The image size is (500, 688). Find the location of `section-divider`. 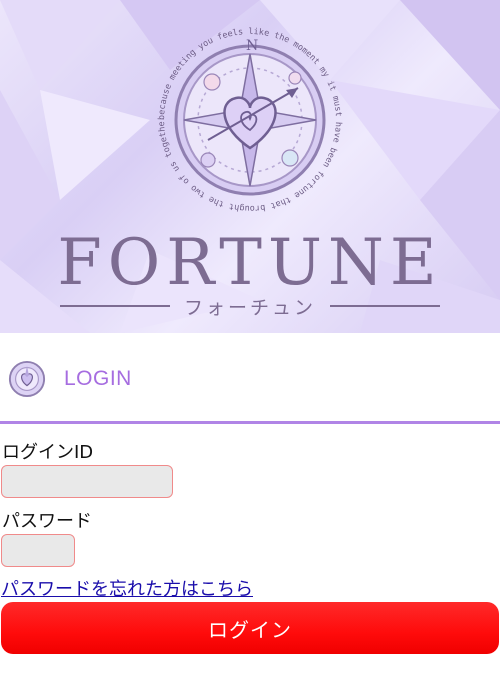

section-divider is located at coordinates (250, 422).